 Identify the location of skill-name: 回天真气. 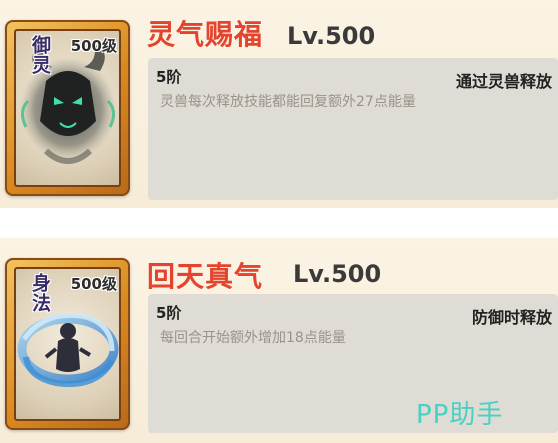
(205, 276).